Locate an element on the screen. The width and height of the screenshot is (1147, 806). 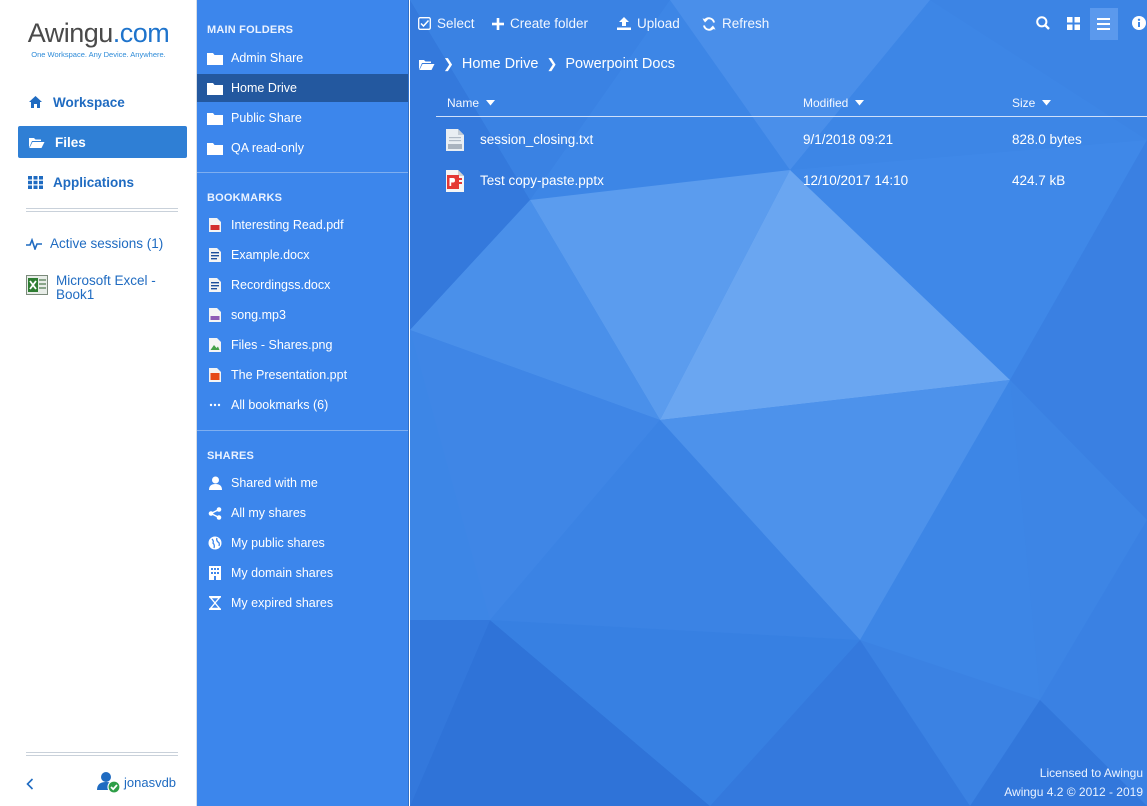
grid-view-icon is located at coordinates (1073, 23).